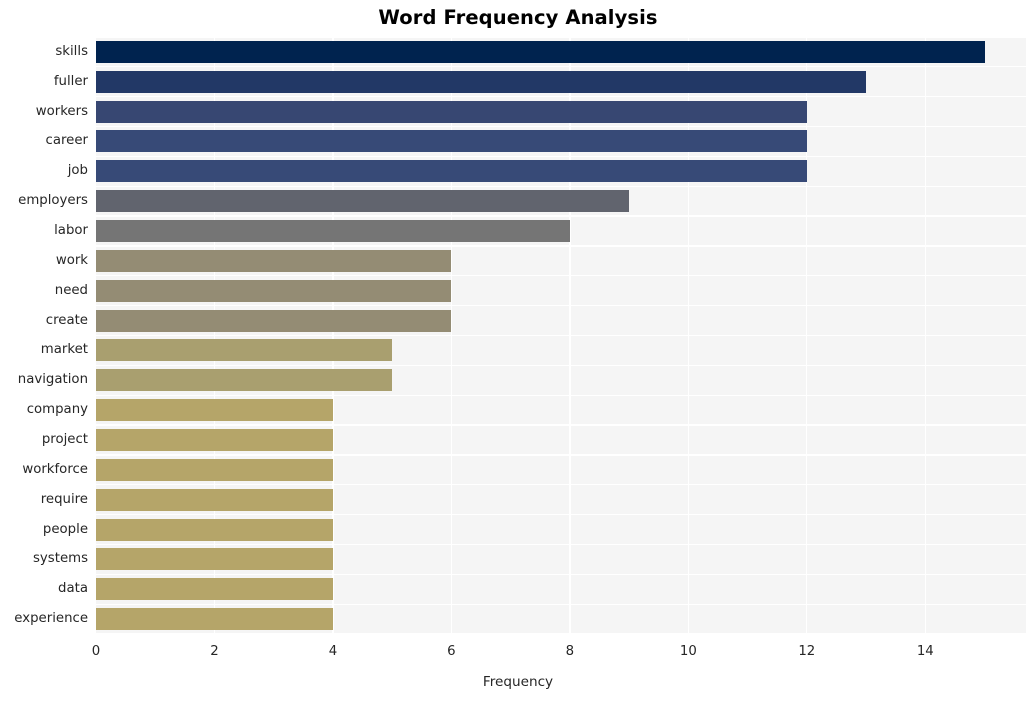 The width and height of the screenshot is (1036, 701). I want to click on x-axis-title: Frequency, so click(518, 682).